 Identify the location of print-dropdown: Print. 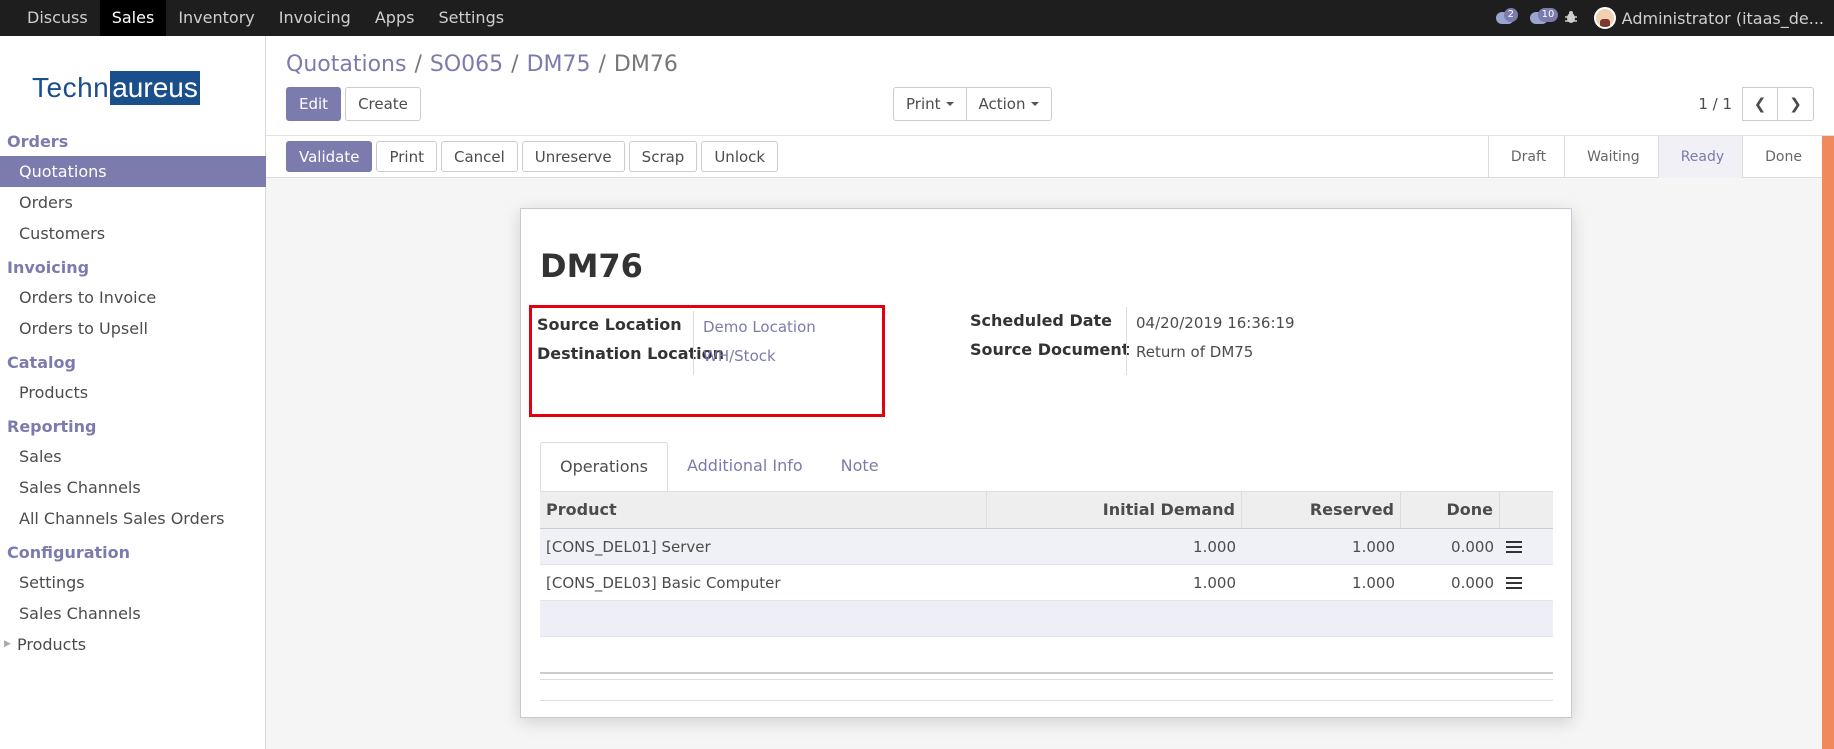
(930, 104).